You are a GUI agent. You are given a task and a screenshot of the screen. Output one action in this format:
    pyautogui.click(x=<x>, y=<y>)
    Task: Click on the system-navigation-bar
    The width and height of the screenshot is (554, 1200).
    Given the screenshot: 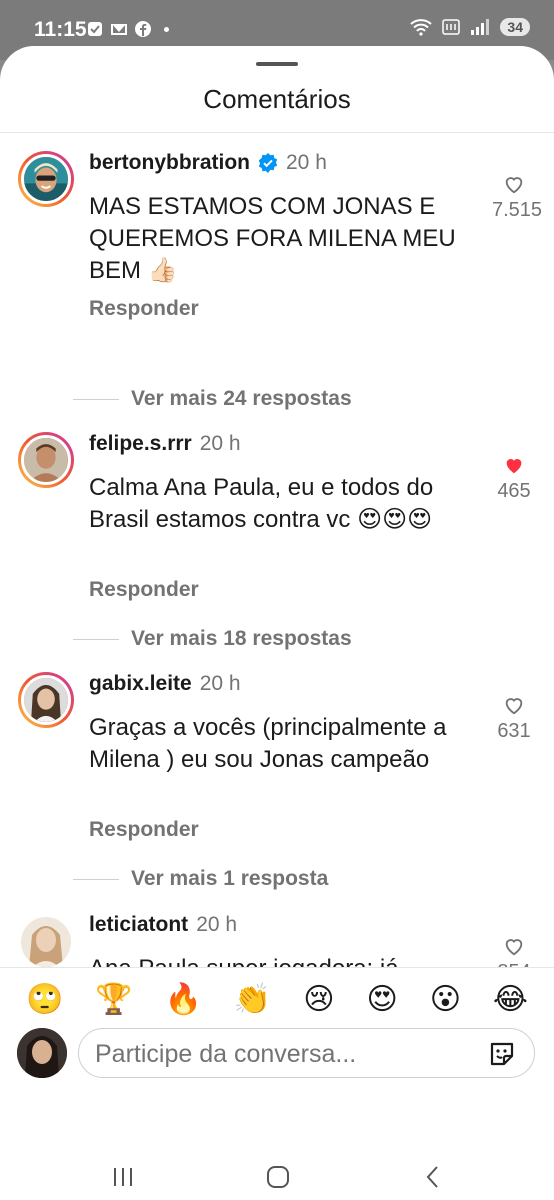 What is the action you would take?
    pyautogui.click(x=277, y=1177)
    